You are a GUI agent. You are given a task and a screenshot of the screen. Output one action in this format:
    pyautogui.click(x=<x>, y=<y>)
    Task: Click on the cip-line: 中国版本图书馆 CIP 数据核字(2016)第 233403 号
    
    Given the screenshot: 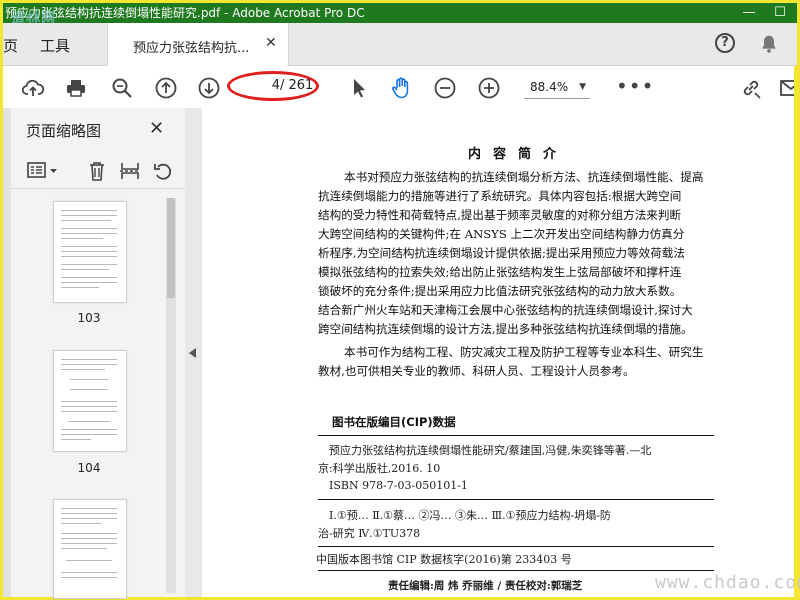 What is the action you would take?
    pyautogui.click(x=444, y=559)
    